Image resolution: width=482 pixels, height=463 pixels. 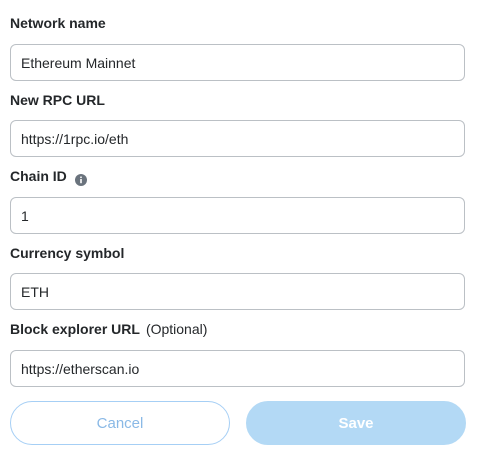 I want to click on currency-symbol-label-text: Currency symbol, so click(x=67, y=253).